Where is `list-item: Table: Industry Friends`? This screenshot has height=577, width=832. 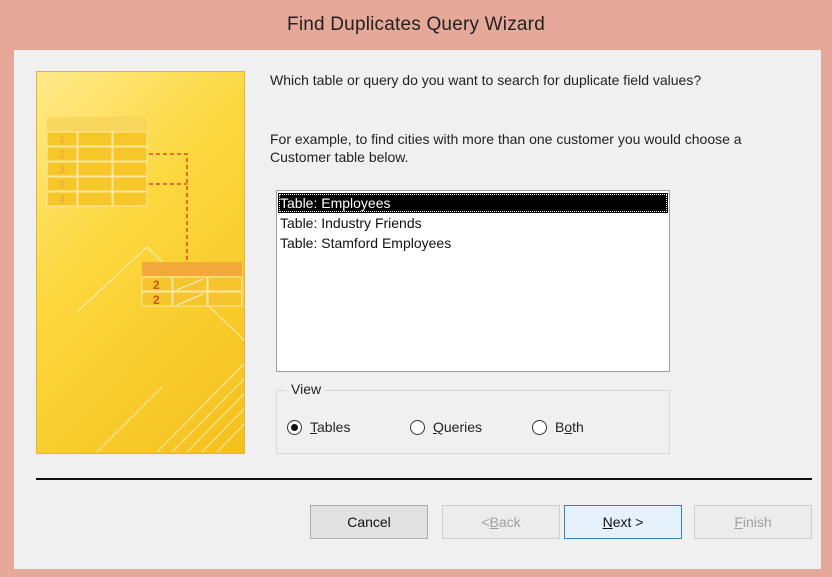 list-item: Table: Industry Friends is located at coordinates (473, 223).